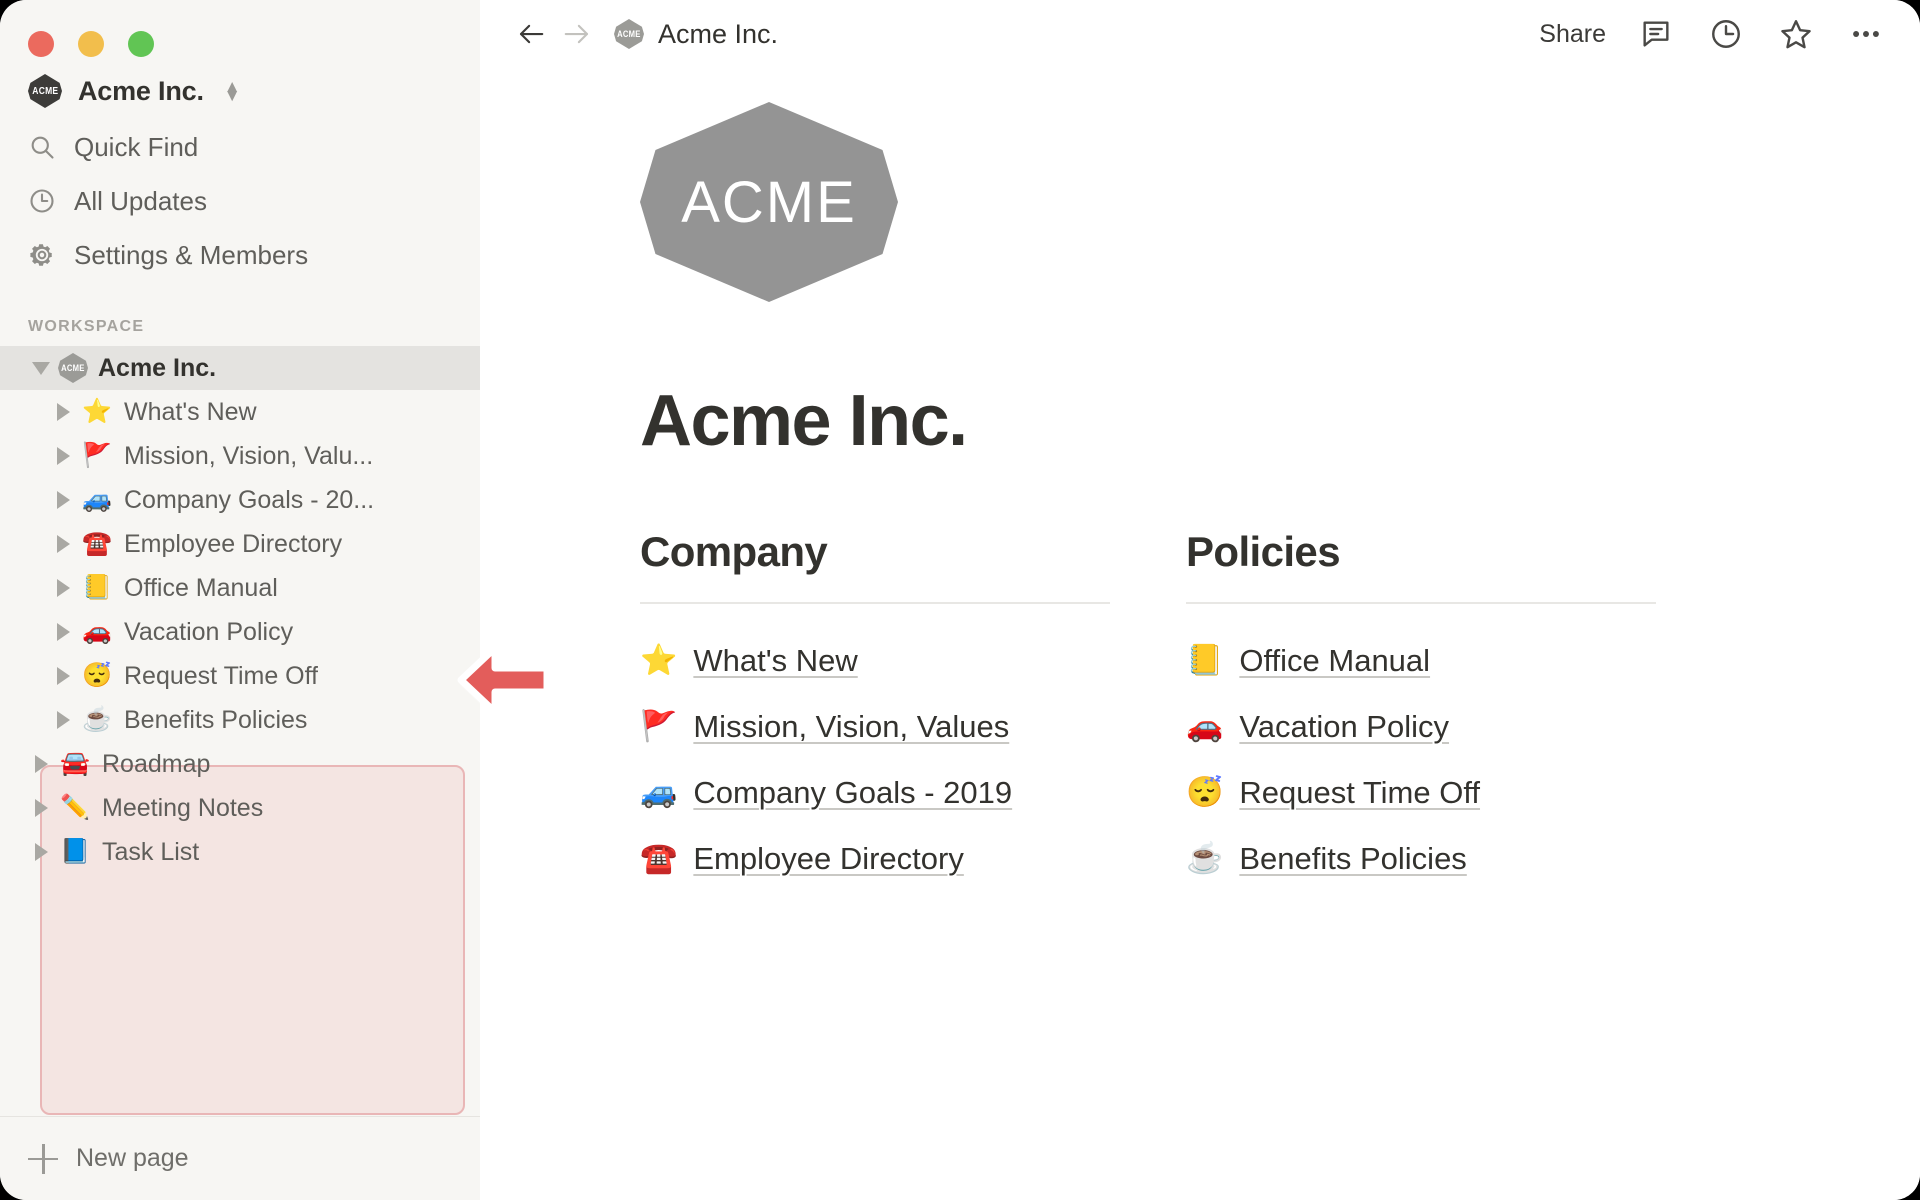  Describe the element at coordinates (577, 34) in the screenshot. I see `forward-arrow-icon` at that location.